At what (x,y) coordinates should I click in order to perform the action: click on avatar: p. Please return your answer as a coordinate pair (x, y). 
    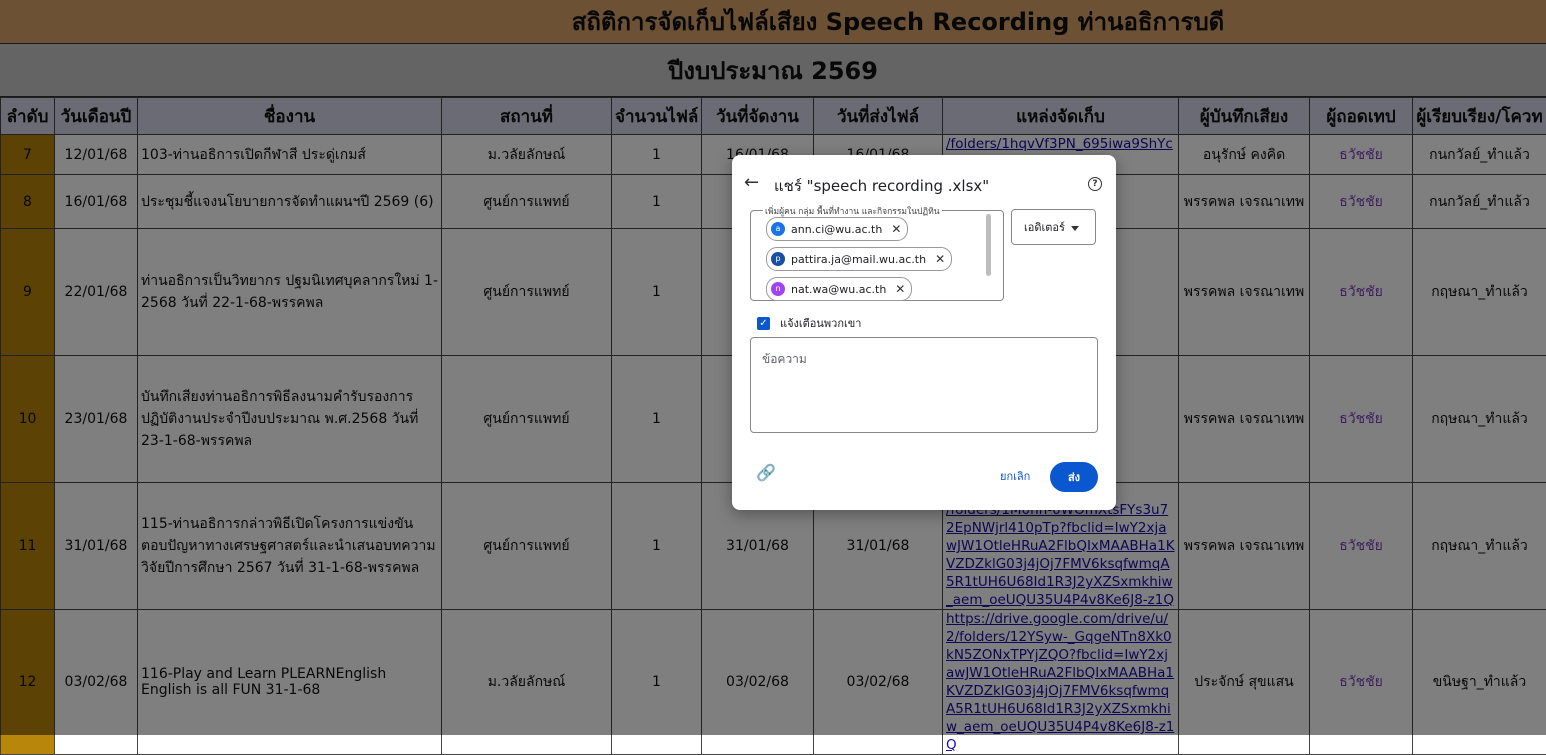
    Looking at the image, I should click on (778, 259).